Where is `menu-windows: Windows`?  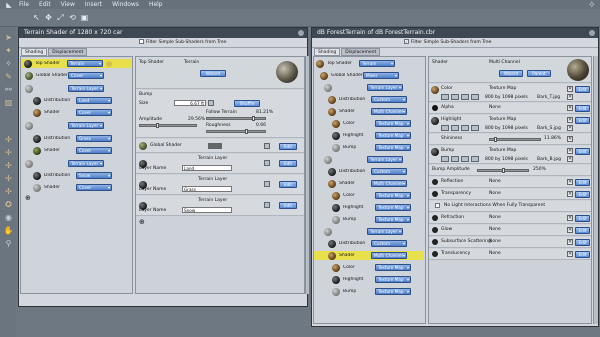
menu-windows: Windows is located at coordinates (125, 4).